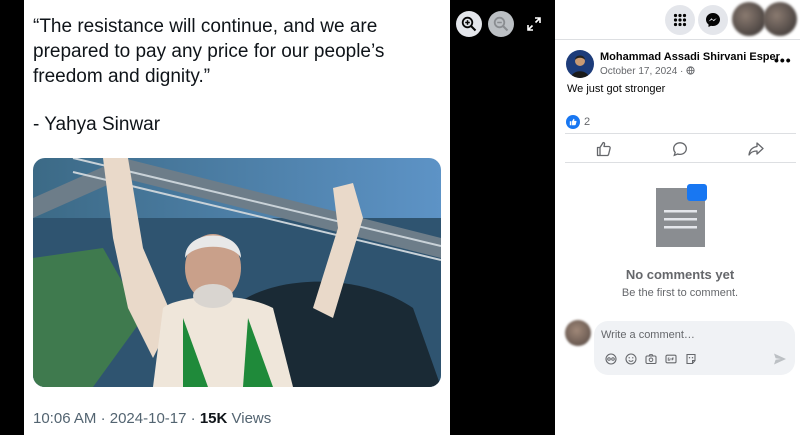 The width and height of the screenshot is (800, 435). I want to click on comment-icon, so click(680, 149).